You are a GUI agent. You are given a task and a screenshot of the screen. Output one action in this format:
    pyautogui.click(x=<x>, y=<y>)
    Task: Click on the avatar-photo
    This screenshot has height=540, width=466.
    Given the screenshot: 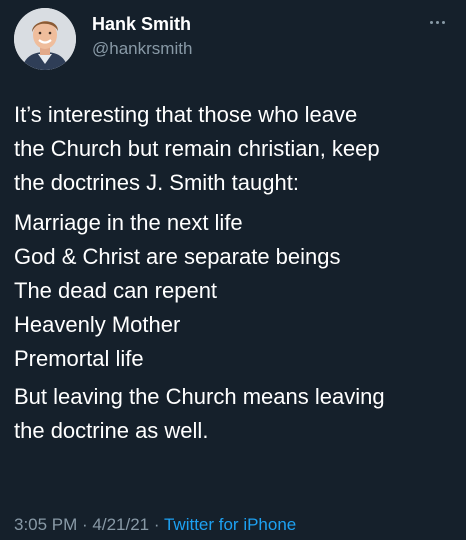 What is the action you would take?
    pyautogui.click(x=45, y=39)
    